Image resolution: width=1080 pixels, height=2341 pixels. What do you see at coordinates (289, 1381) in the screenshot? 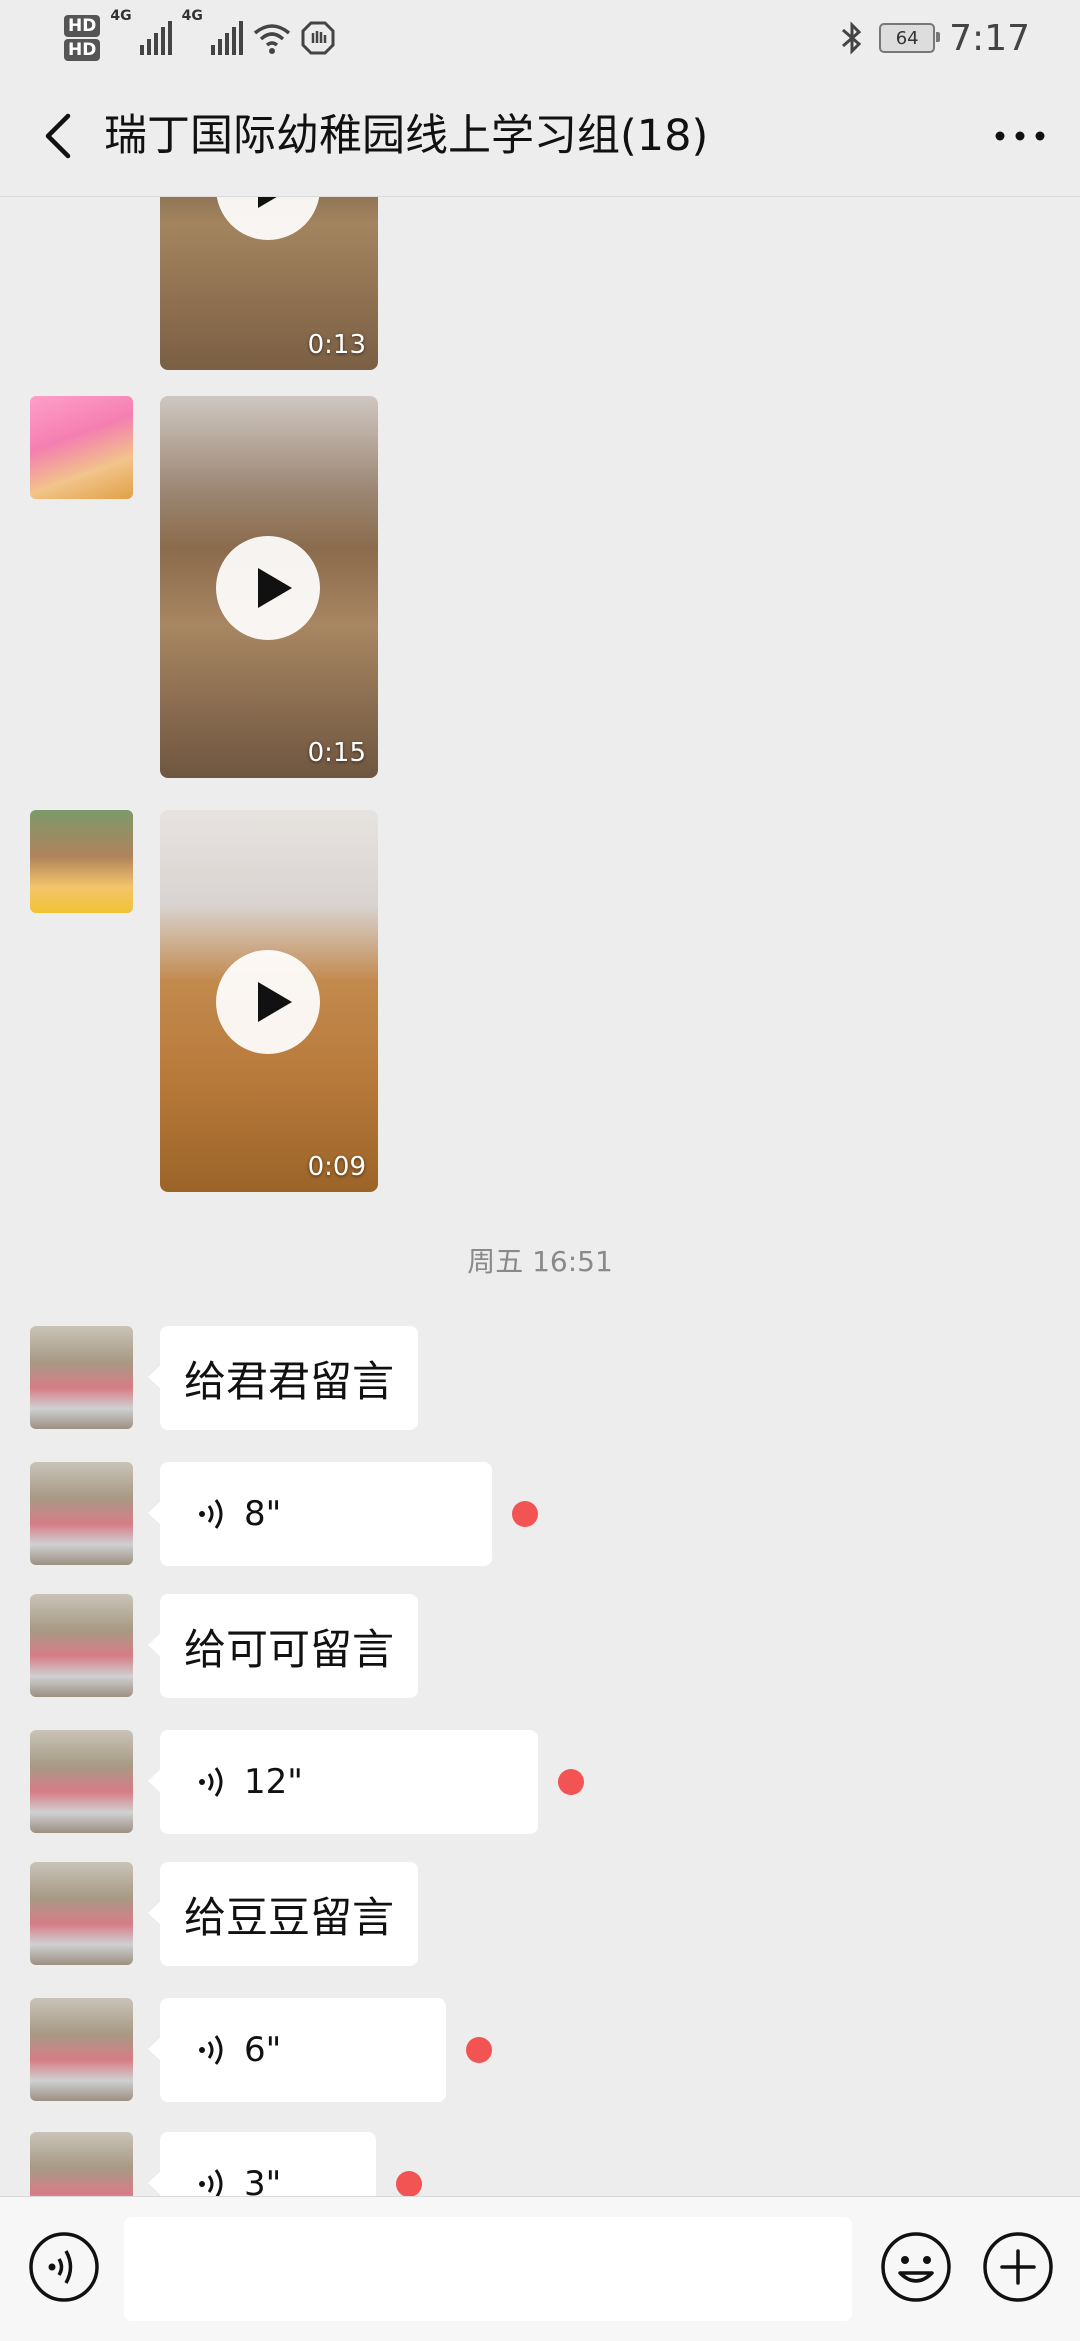
I see `message-text: 给君君留言` at bounding box center [289, 1381].